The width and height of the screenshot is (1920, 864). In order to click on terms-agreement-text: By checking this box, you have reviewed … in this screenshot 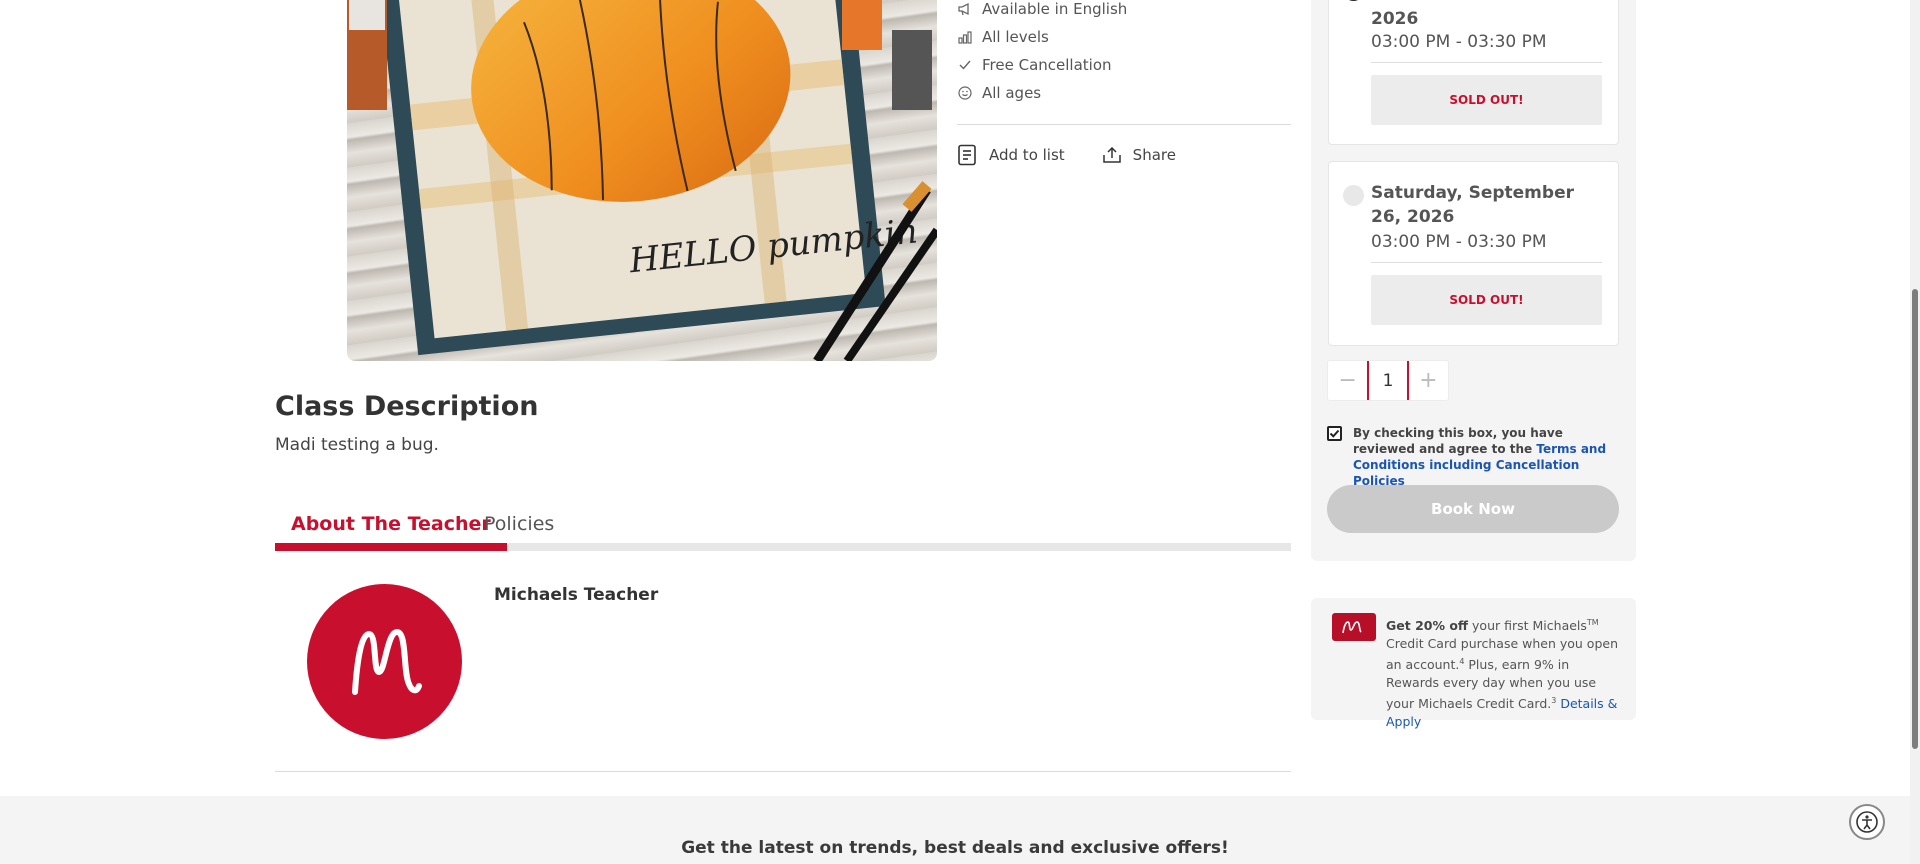, I will do `click(1490, 457)`.